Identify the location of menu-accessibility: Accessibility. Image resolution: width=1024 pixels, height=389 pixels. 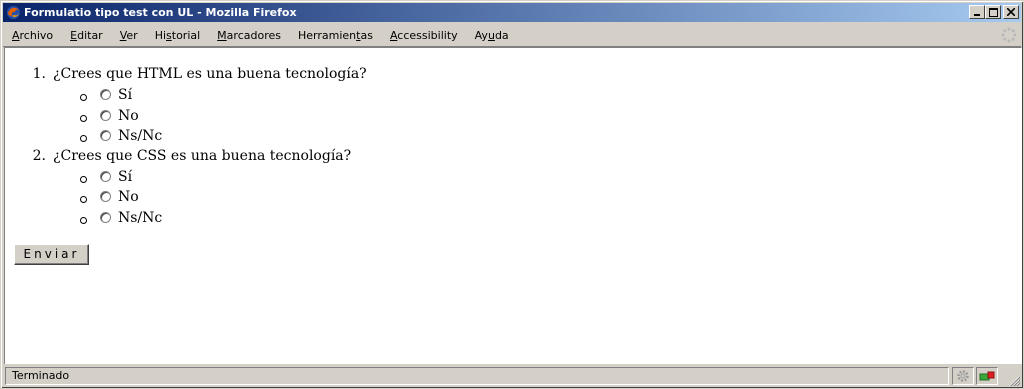
(423, 35).